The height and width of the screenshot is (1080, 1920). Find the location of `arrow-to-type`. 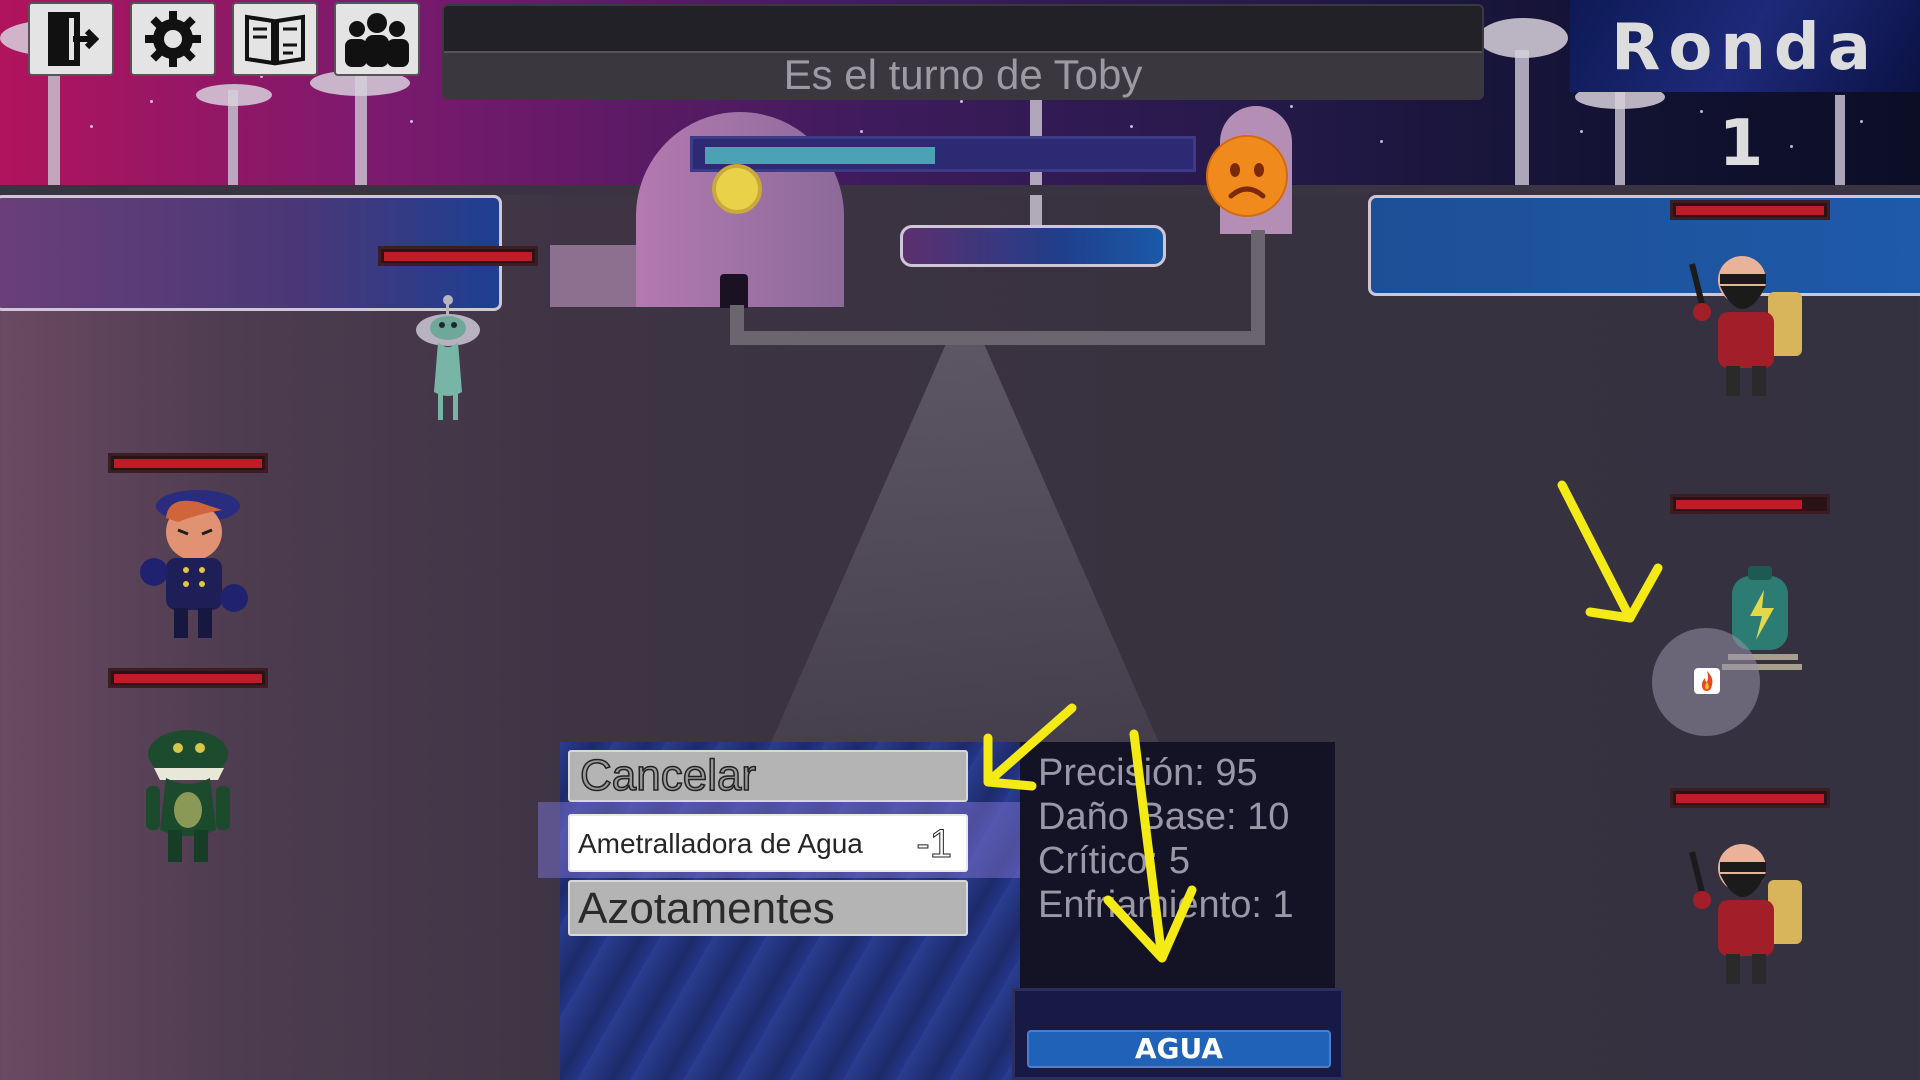

arrow-to-type is located at coordinates (1148, 846).